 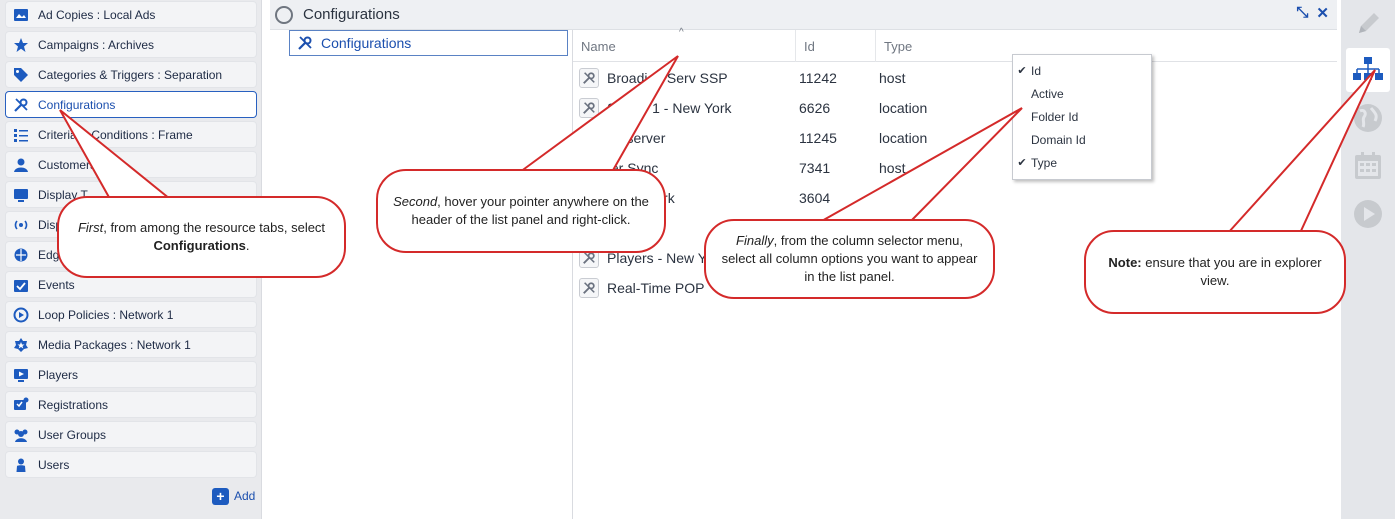 I want to click on pencil-icon, so click(x=1369, y=23).